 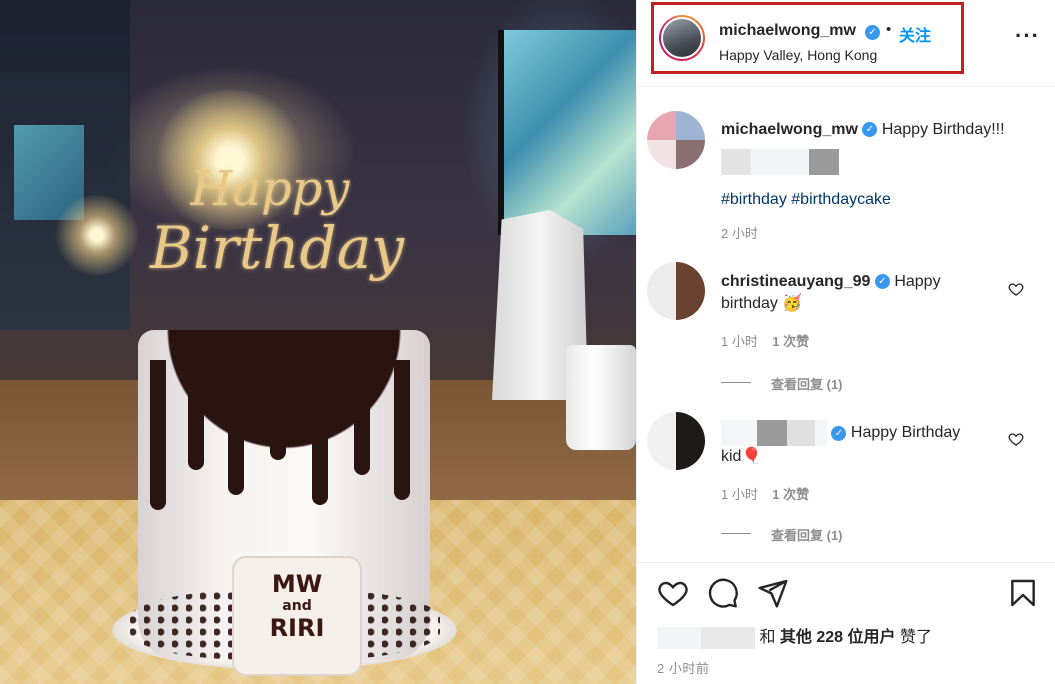 What do you see at coordinates (866, 461) in the screenshot?
I see `comment-2: ✓ Happy Birthday kid🎈 1 小时 1 次赞` at bounding box center [866, 461].